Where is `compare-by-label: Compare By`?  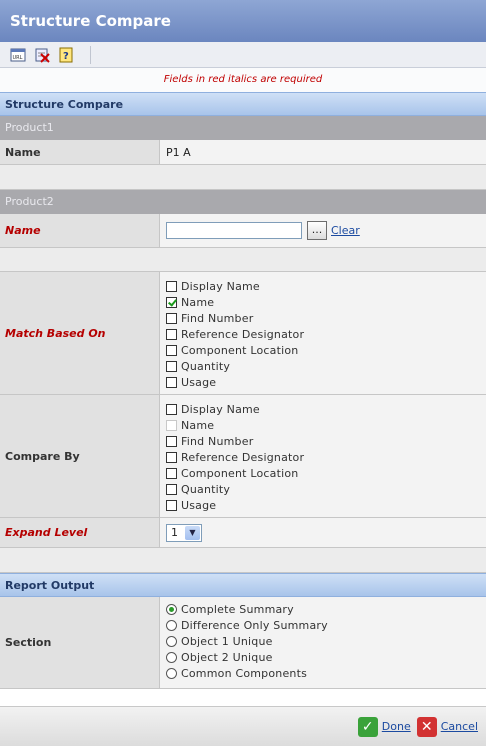 compare-by-label: Compare By is located at coordinates (80, 456).